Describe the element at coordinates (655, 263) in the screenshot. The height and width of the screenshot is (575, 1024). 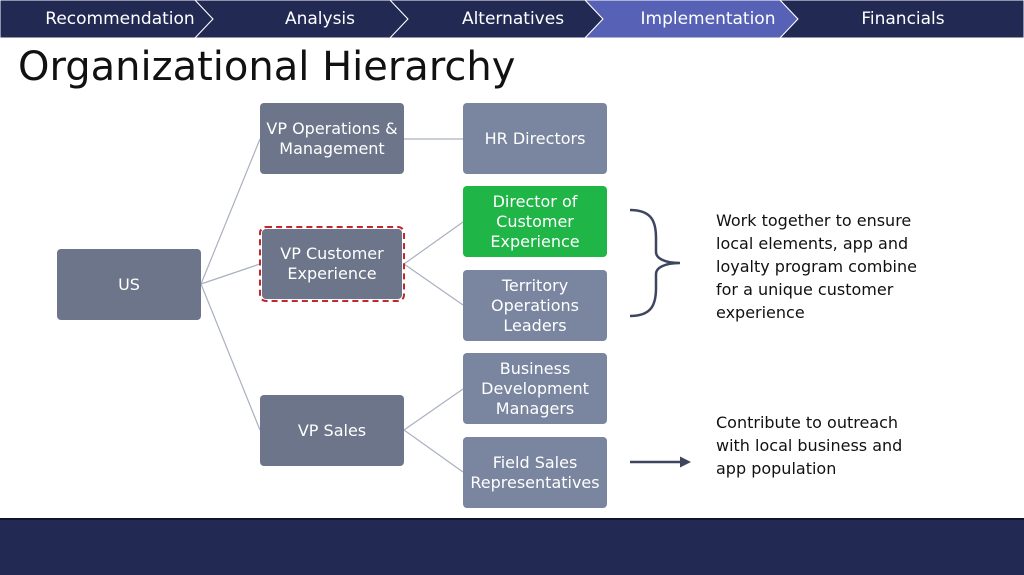
I see `right-curly-brace-icon` at that location.